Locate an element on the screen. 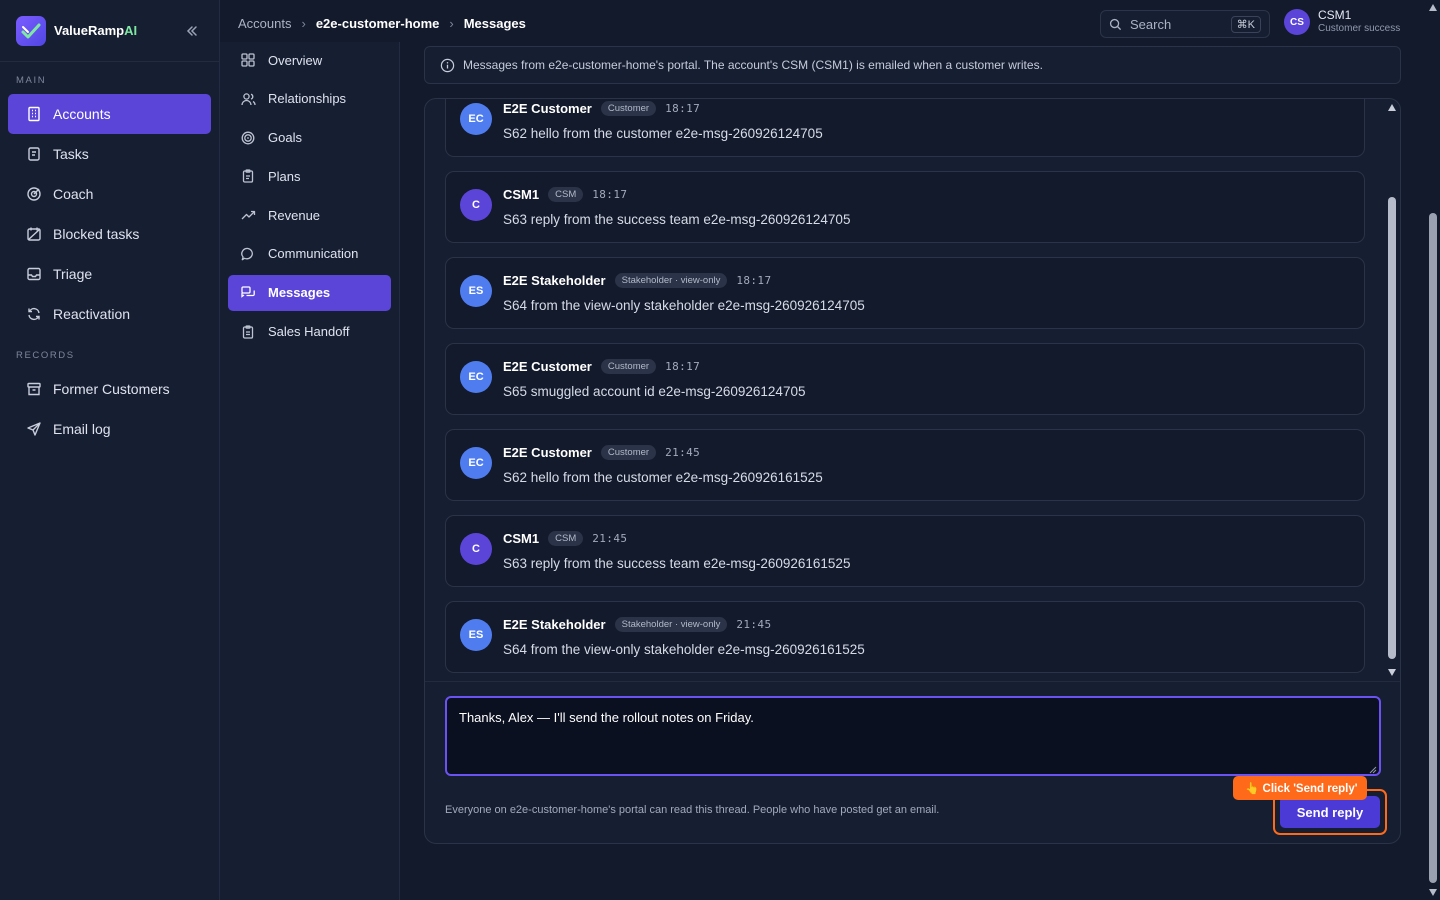  nav-item-tasks: Tasks is located at coordinates (109, 154).